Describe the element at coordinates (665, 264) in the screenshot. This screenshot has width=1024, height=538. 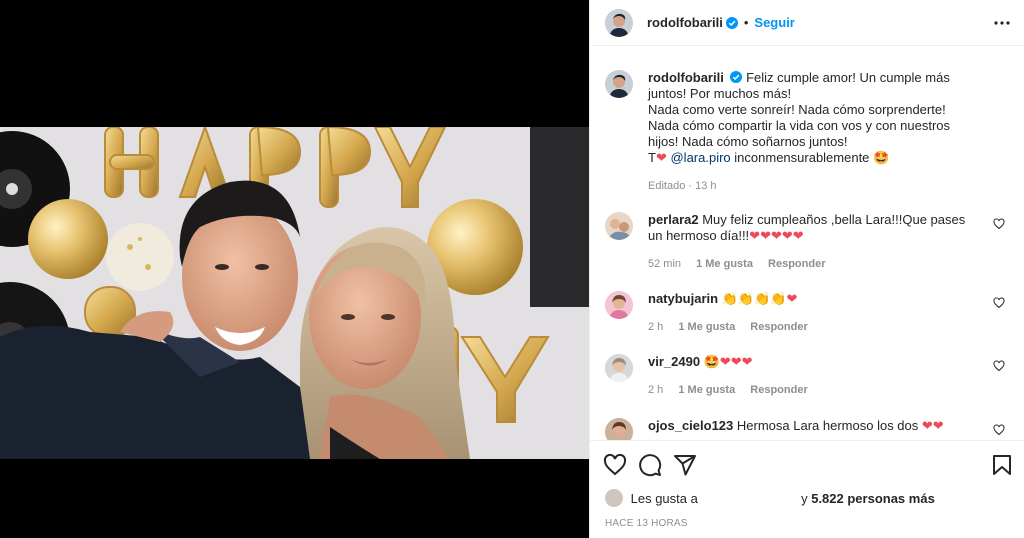
I see `comment-time: 52 min` at that location.